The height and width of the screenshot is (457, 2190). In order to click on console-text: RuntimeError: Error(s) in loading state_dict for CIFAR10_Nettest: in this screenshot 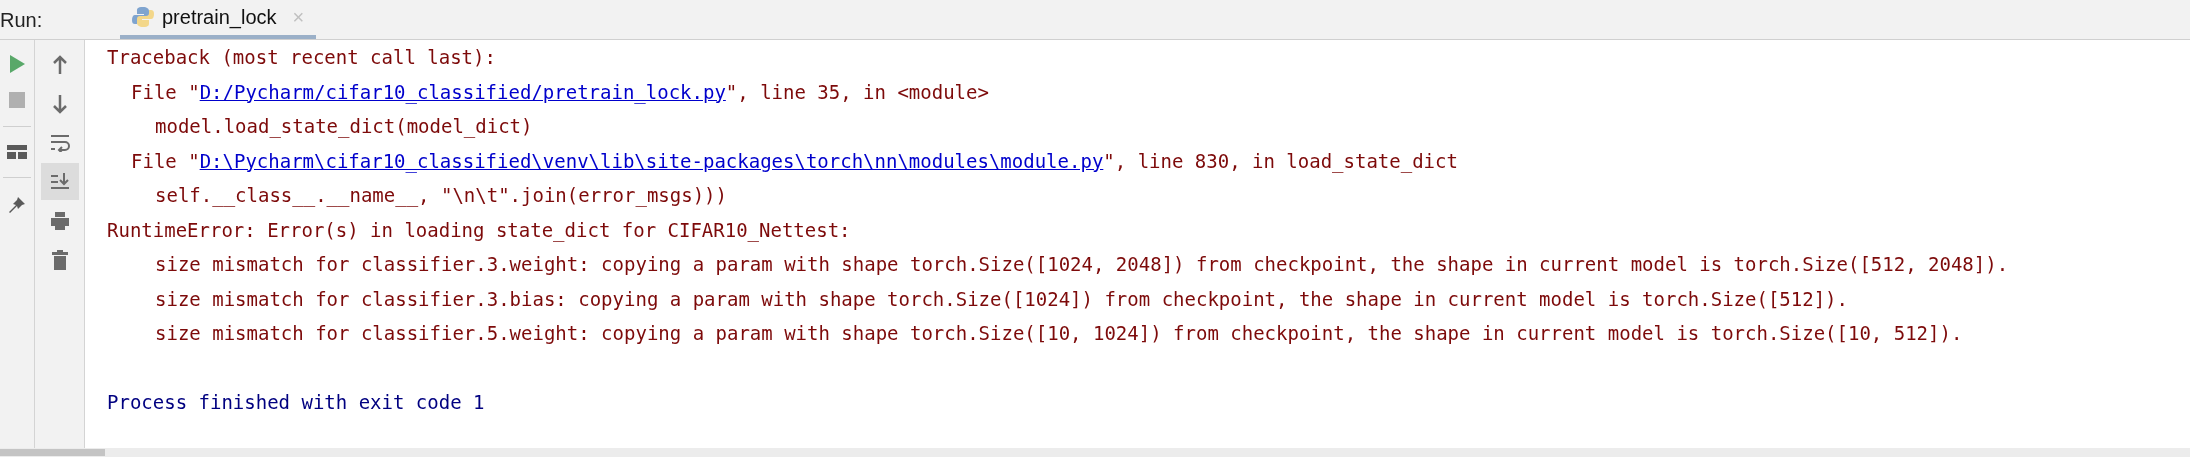, I will do `click(479, 230)`.